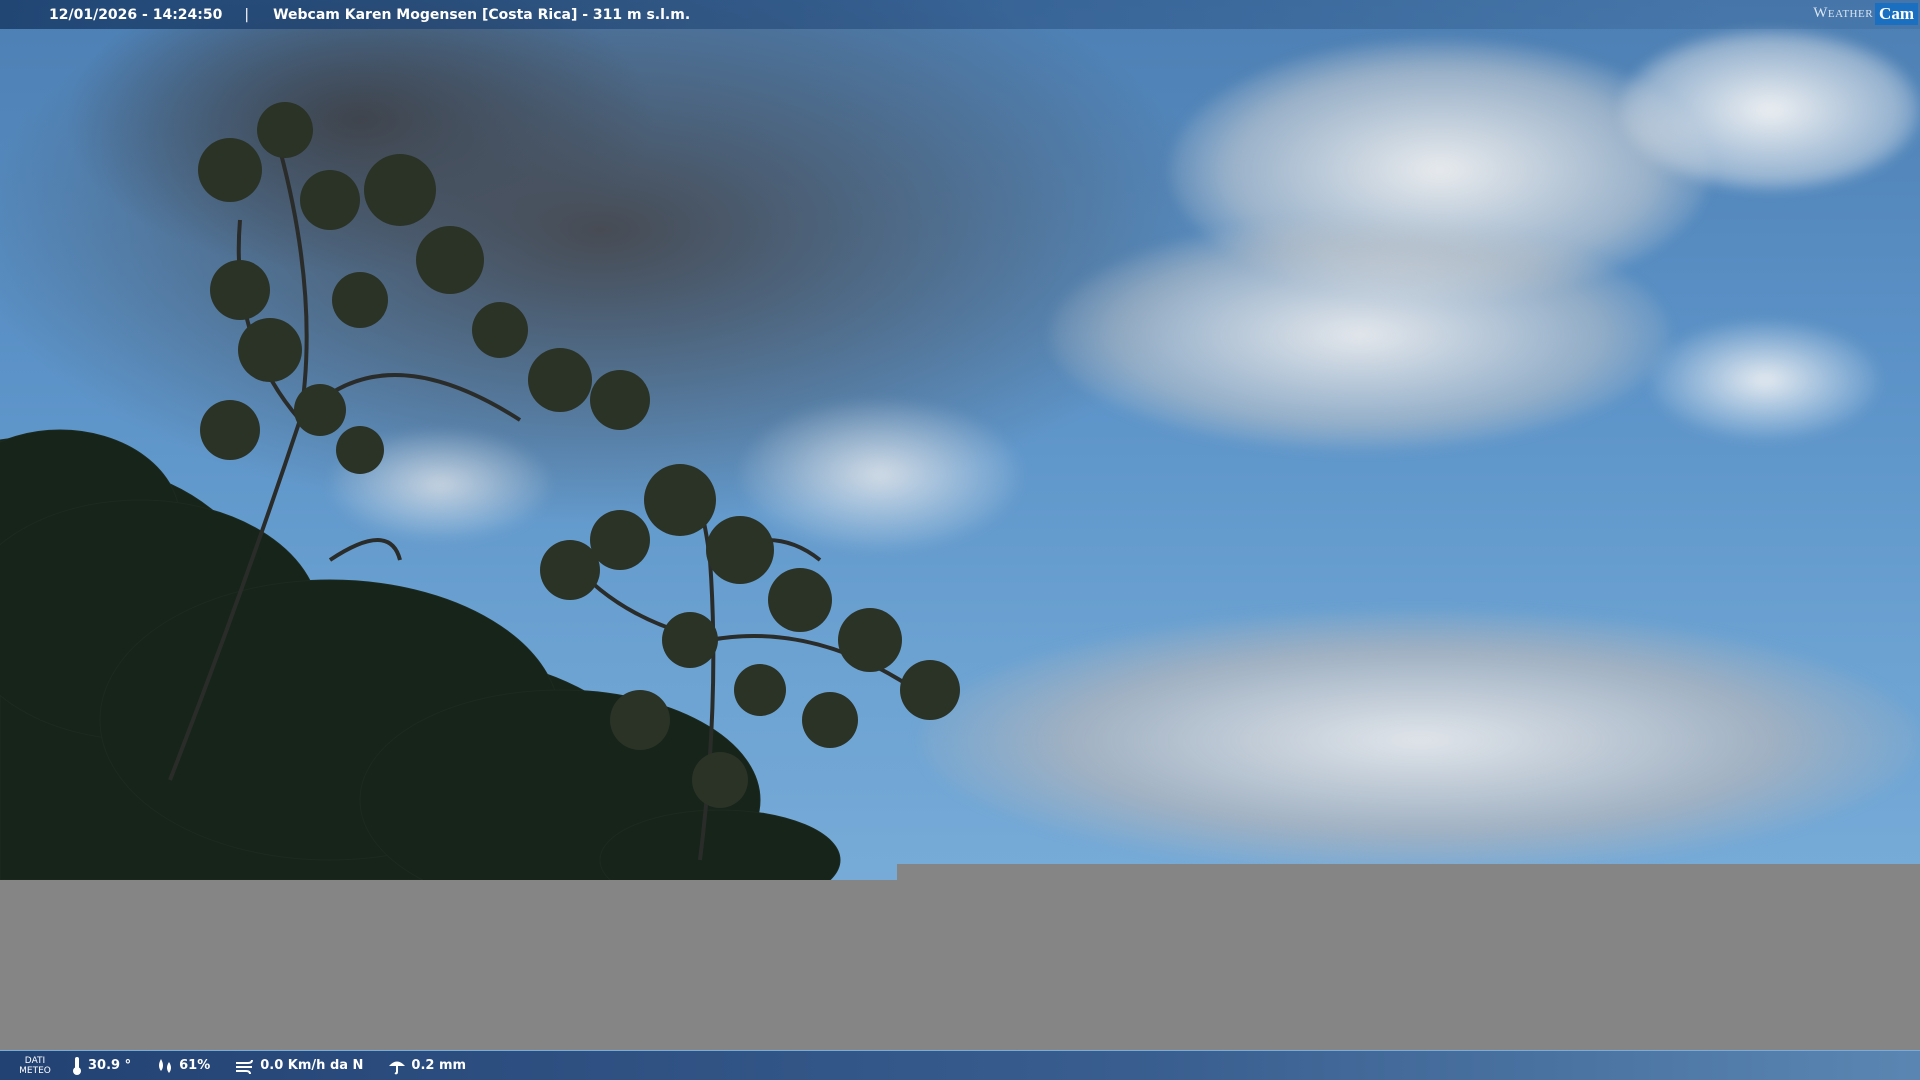 The width and height of the screenshot is (1920, 1080). I want to click on wind-icon, so click(245, 1066).